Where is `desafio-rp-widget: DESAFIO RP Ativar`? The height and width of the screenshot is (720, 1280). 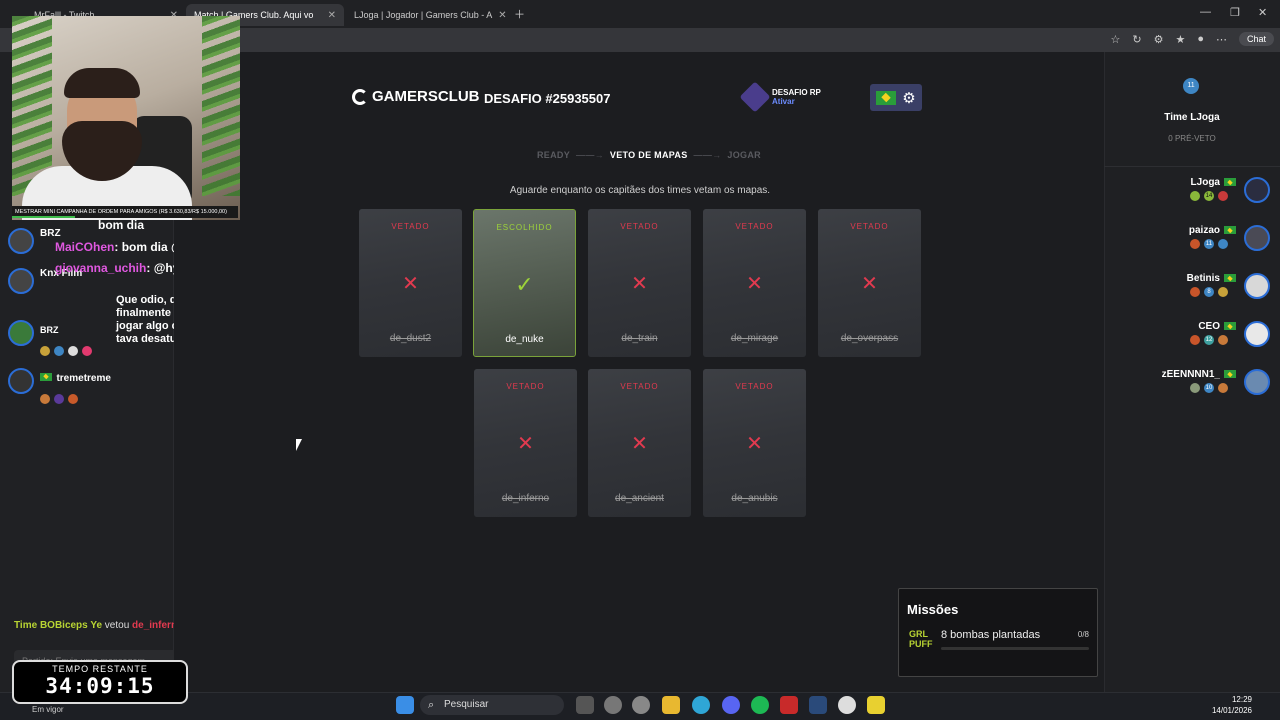
desafio-rp-widget: DESAFIO RP Ativar is located at coordinates (780, 97).